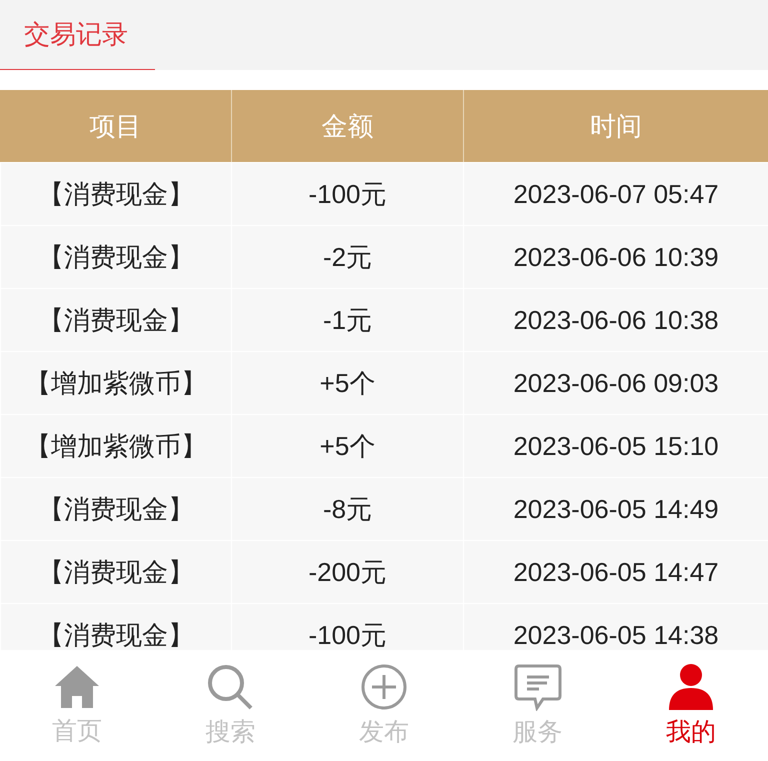 This screenshot has height=761, width=768. Describe the element at coordinates (347, 319) in the screenshot. I see `table-cell: -1元` at that location.